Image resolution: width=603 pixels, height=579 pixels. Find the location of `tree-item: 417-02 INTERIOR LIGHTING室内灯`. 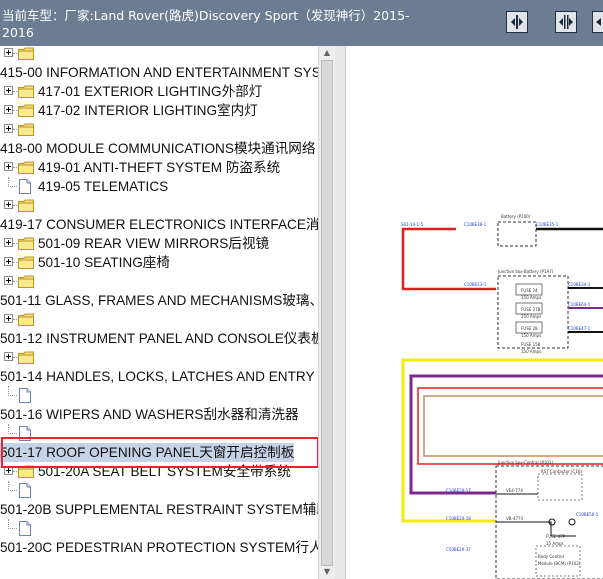

tree-item: 417-02 INTERIOR LIGHTING室内灯 is located at coordinates (159, 110).